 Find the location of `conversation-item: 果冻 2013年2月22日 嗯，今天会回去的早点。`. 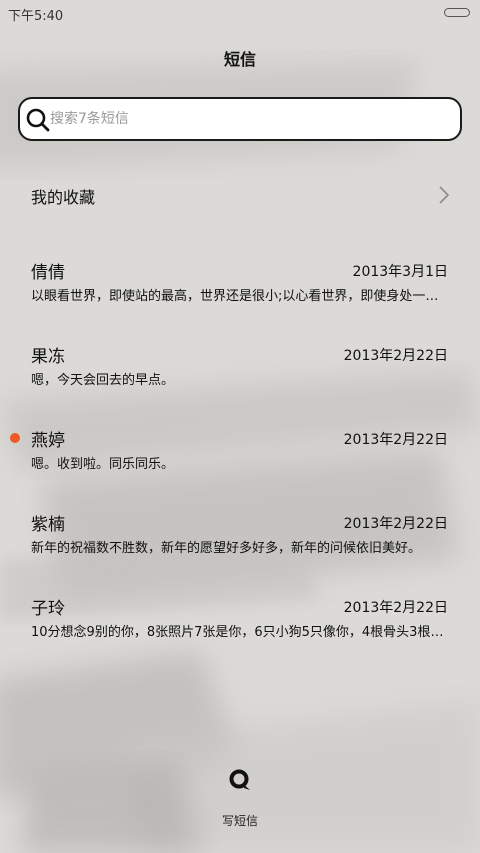

conversation-item: 果冻 2013年2月22日 嗯，今天会回去的早点。 is located at coordinates (240, 376).